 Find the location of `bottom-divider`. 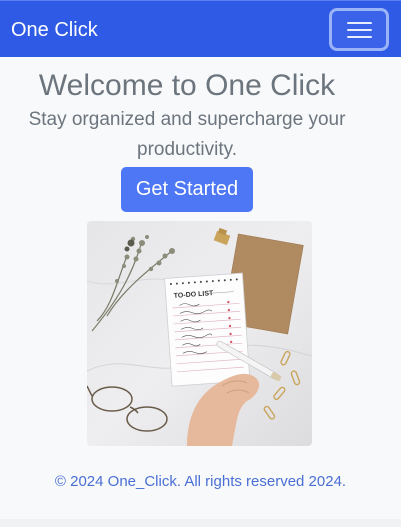

bottom-divider is located at coordinates (200, 523).